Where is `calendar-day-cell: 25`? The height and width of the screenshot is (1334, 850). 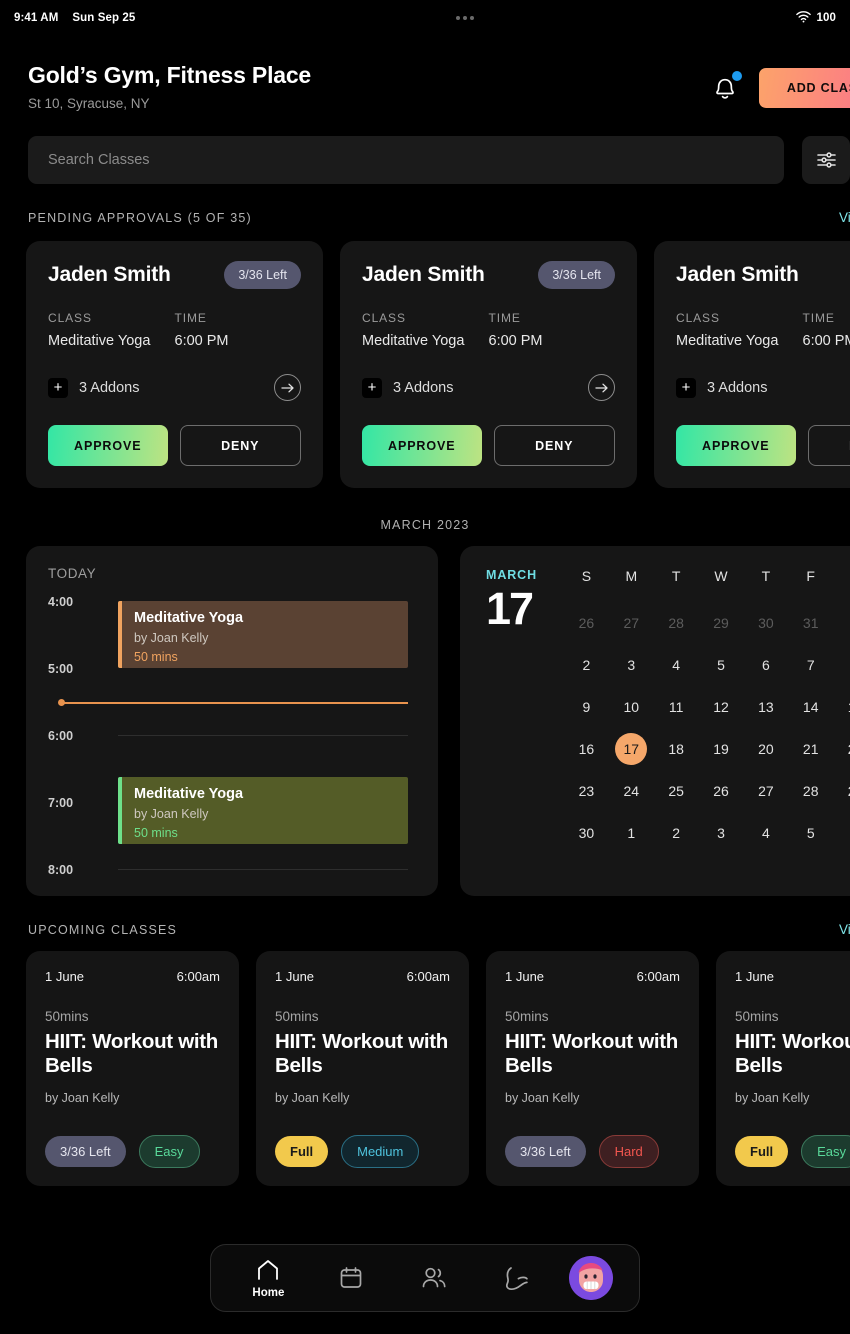
calendar-day-cell: 25 is located at coordinates (676, 791).